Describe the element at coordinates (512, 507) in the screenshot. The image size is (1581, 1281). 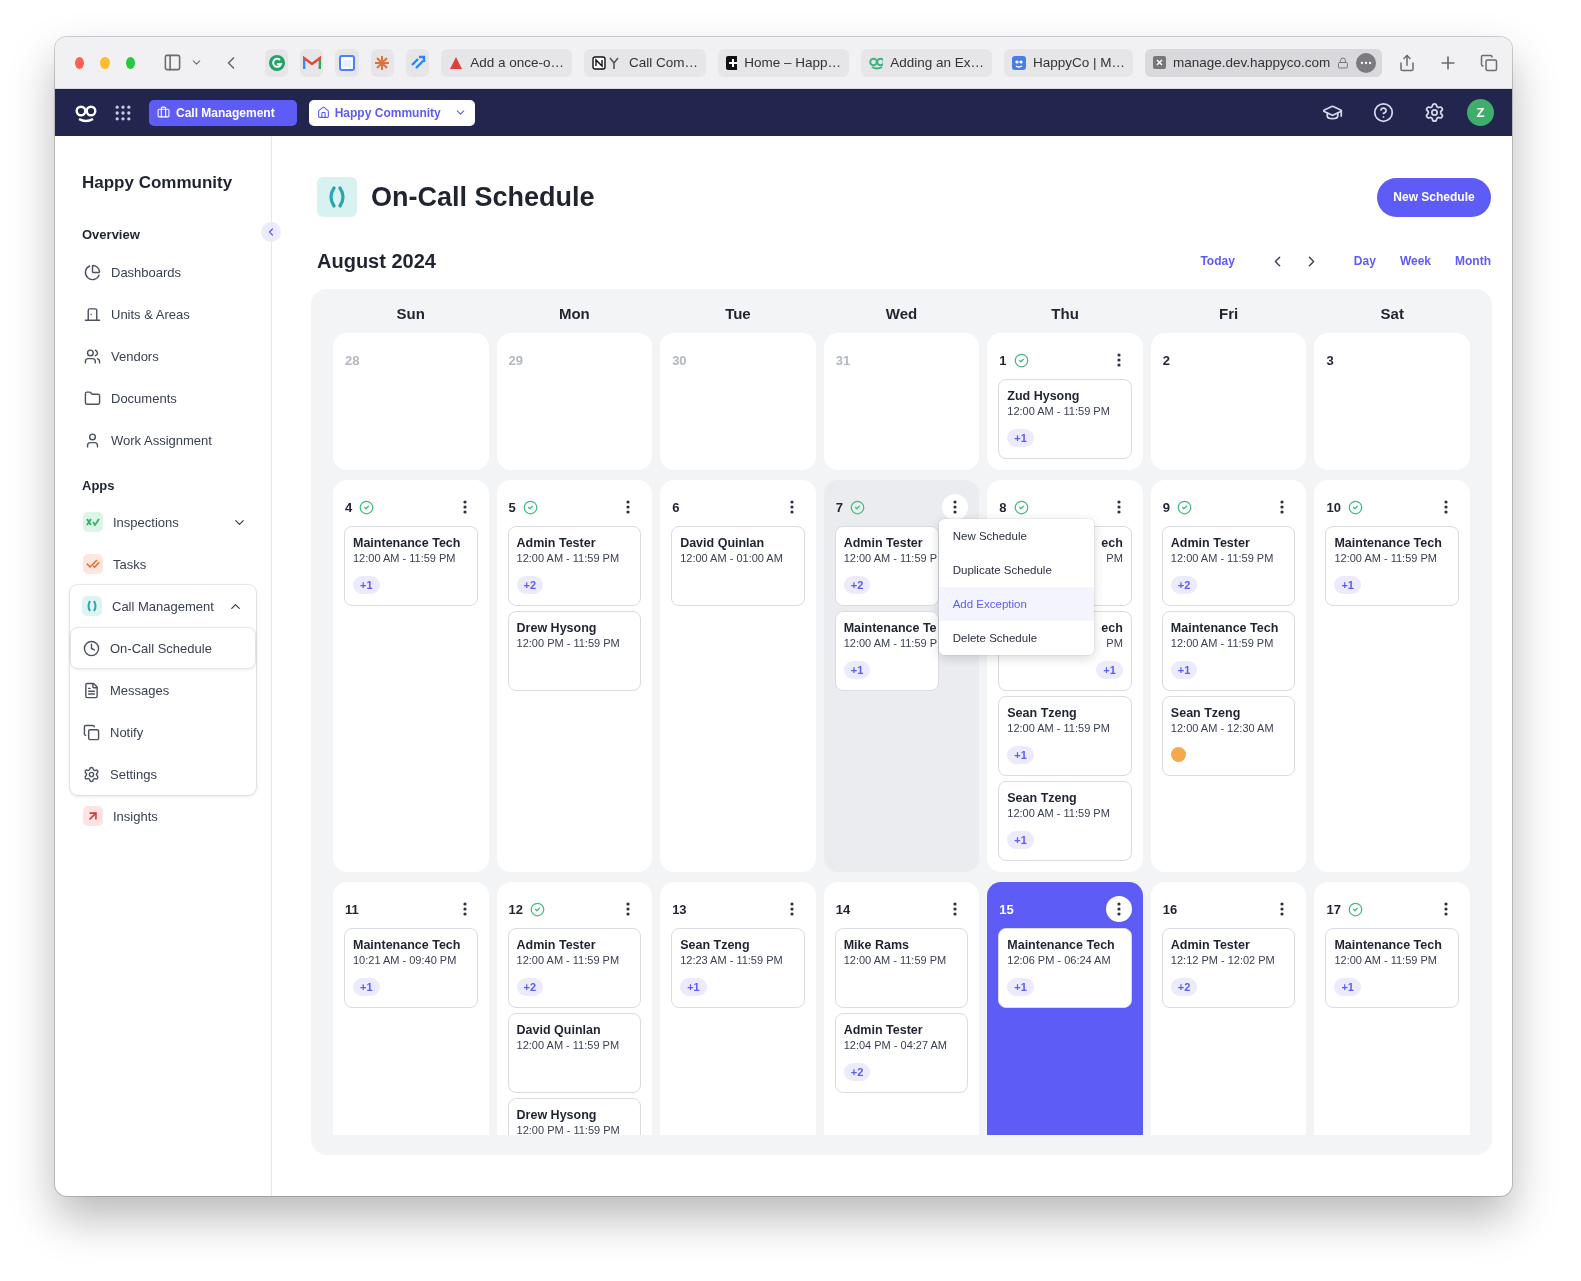
I see `day-number: 5` at that location.